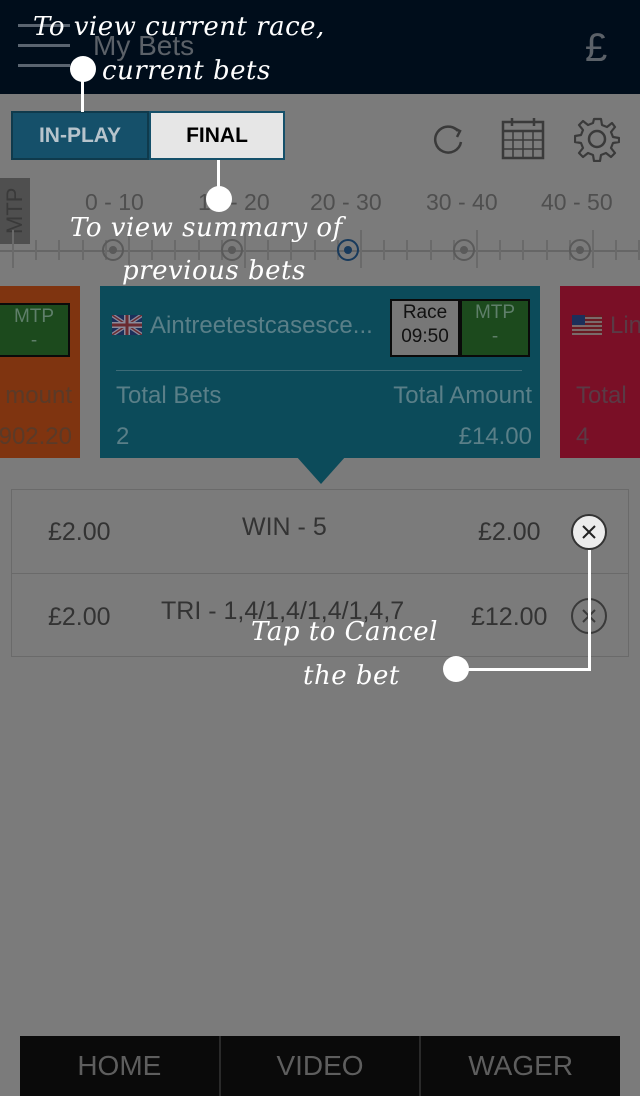  Describe the element at coordinates (214, 271) in the screenshot. I see `tip-final-line2: previous bets` at that location.